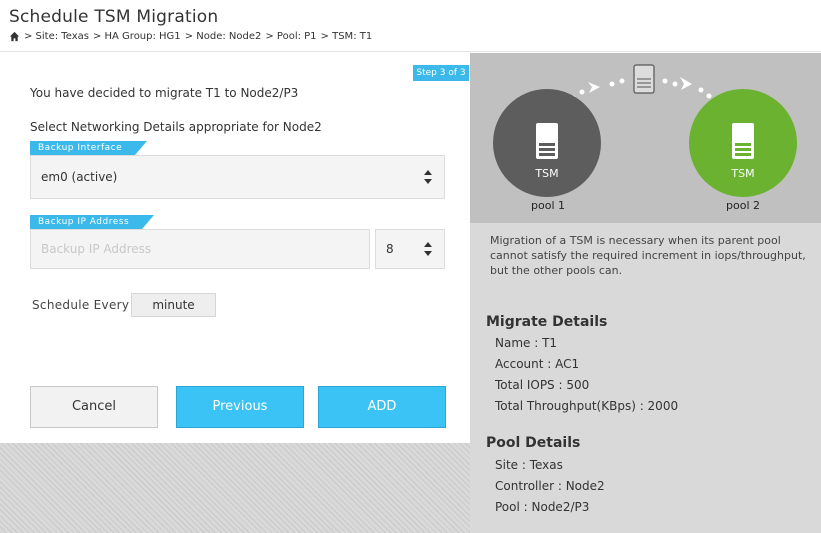 The image size is (821, 533). What do you see at coordinates (200, 249) in the screenshot?
I see `backup-ip-input: Backup IP Address` at bounding box center [200, 249].